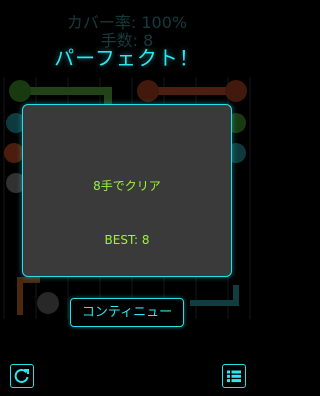  I want to click on moves-result-text: 8手でクリア, so click(127, 186).